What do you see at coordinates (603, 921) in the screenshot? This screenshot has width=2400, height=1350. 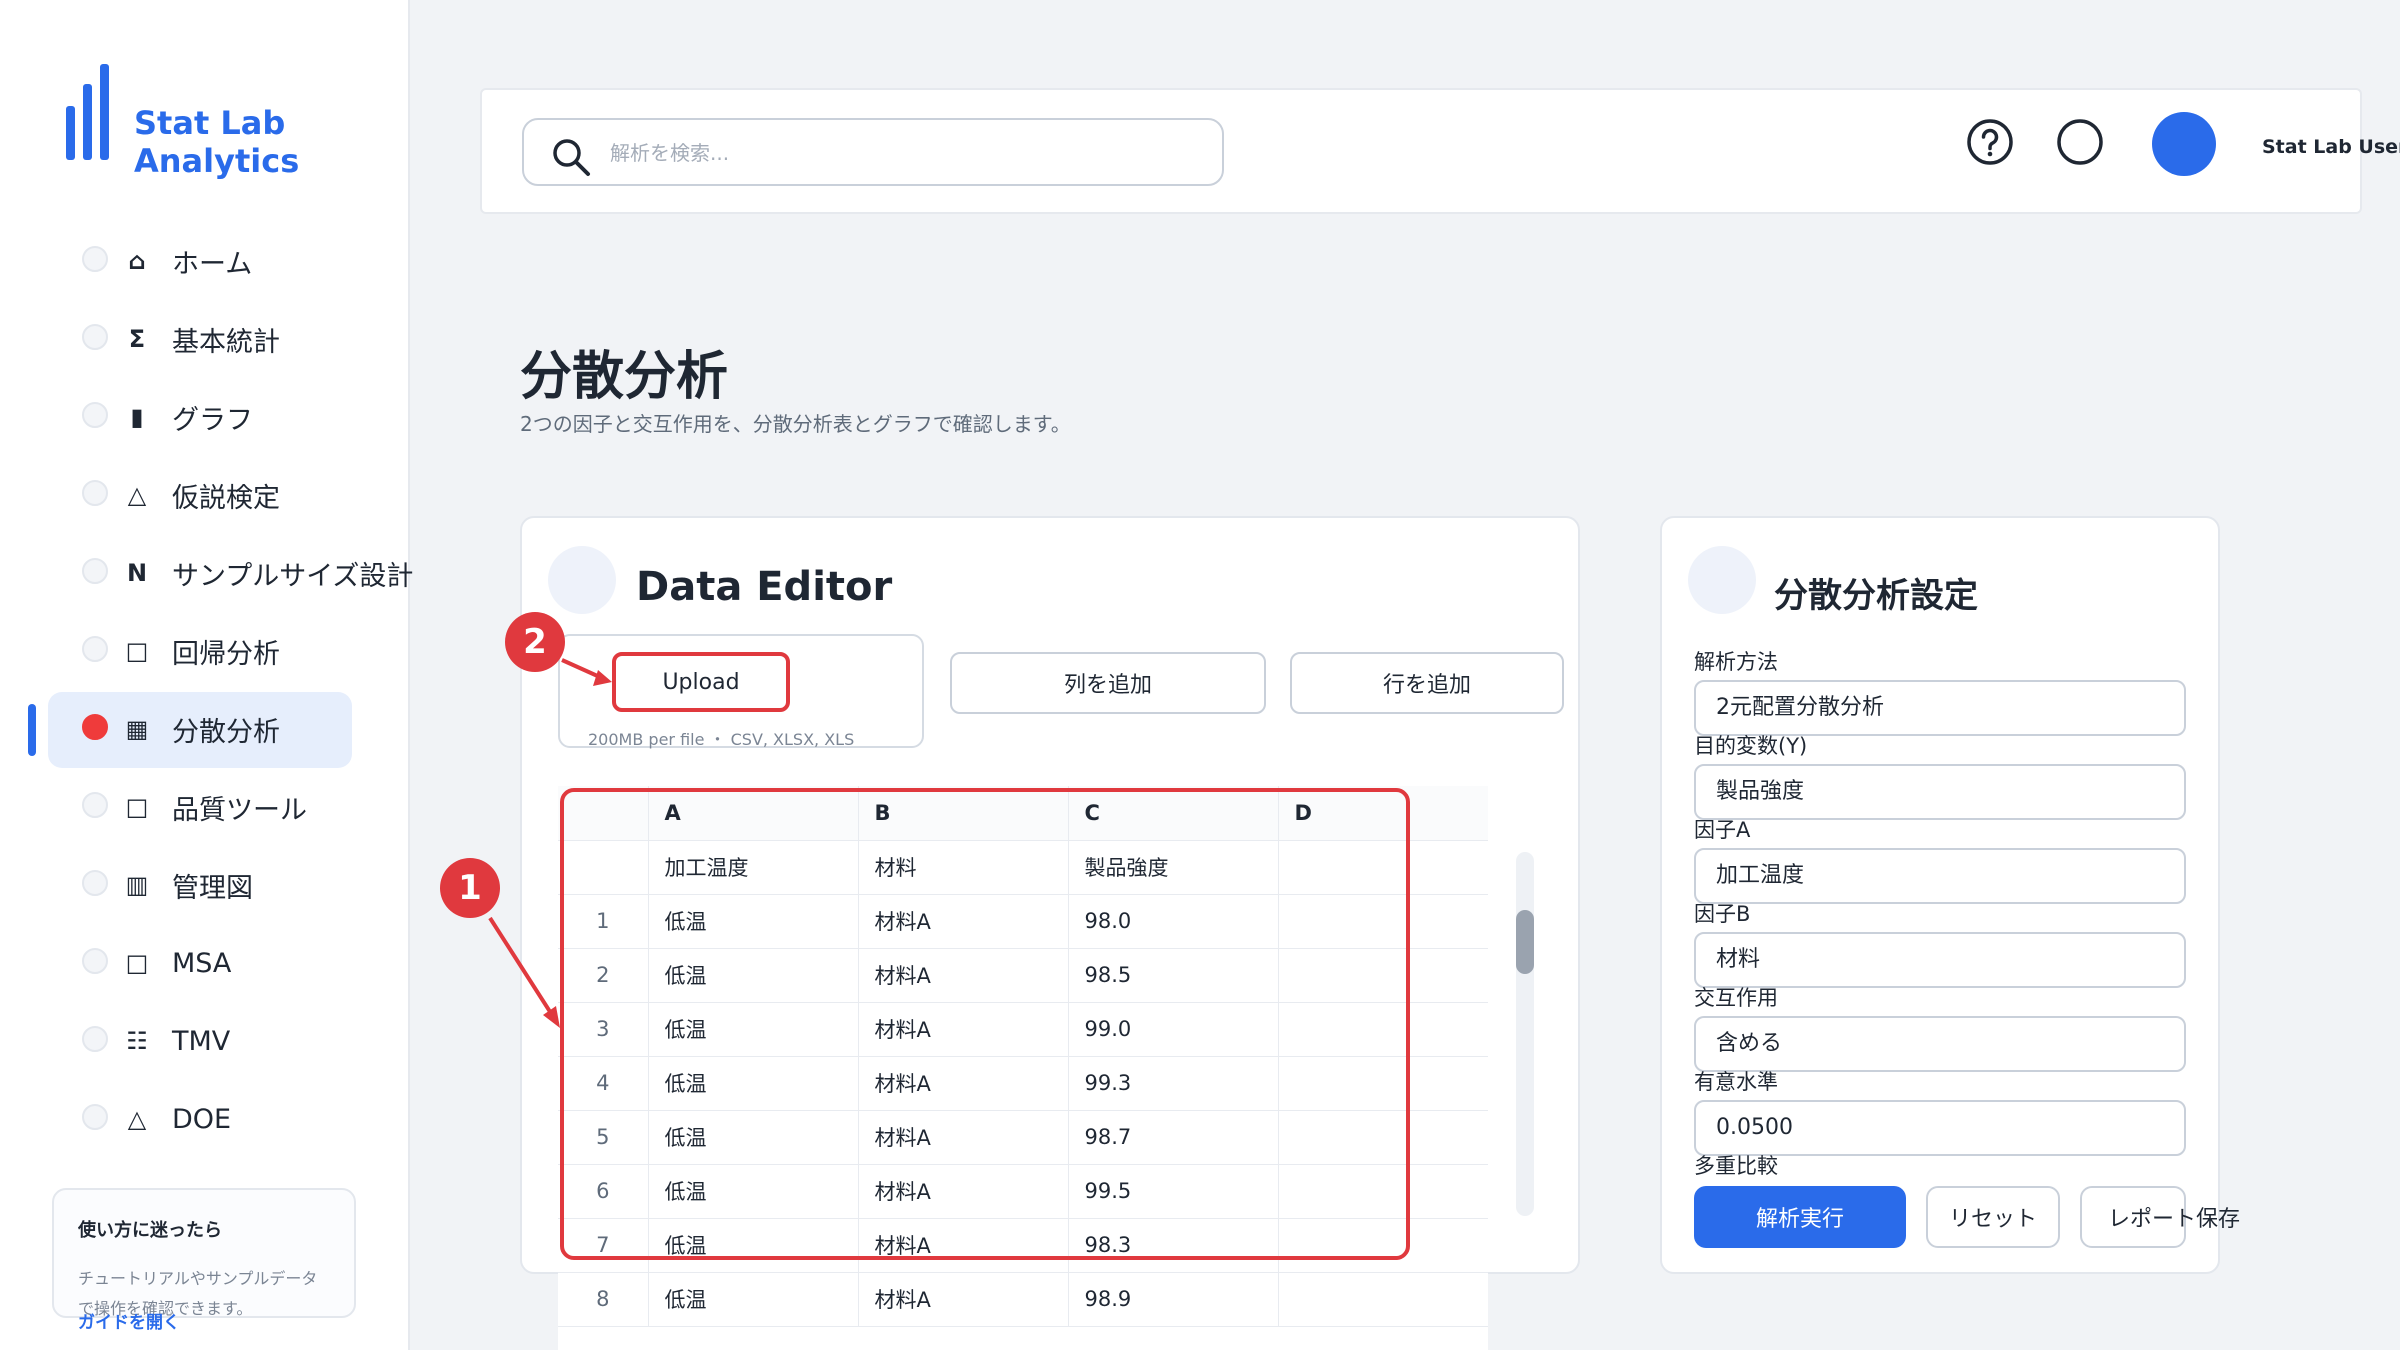 I see `row-number: 1` at bounding box center [603, 921].